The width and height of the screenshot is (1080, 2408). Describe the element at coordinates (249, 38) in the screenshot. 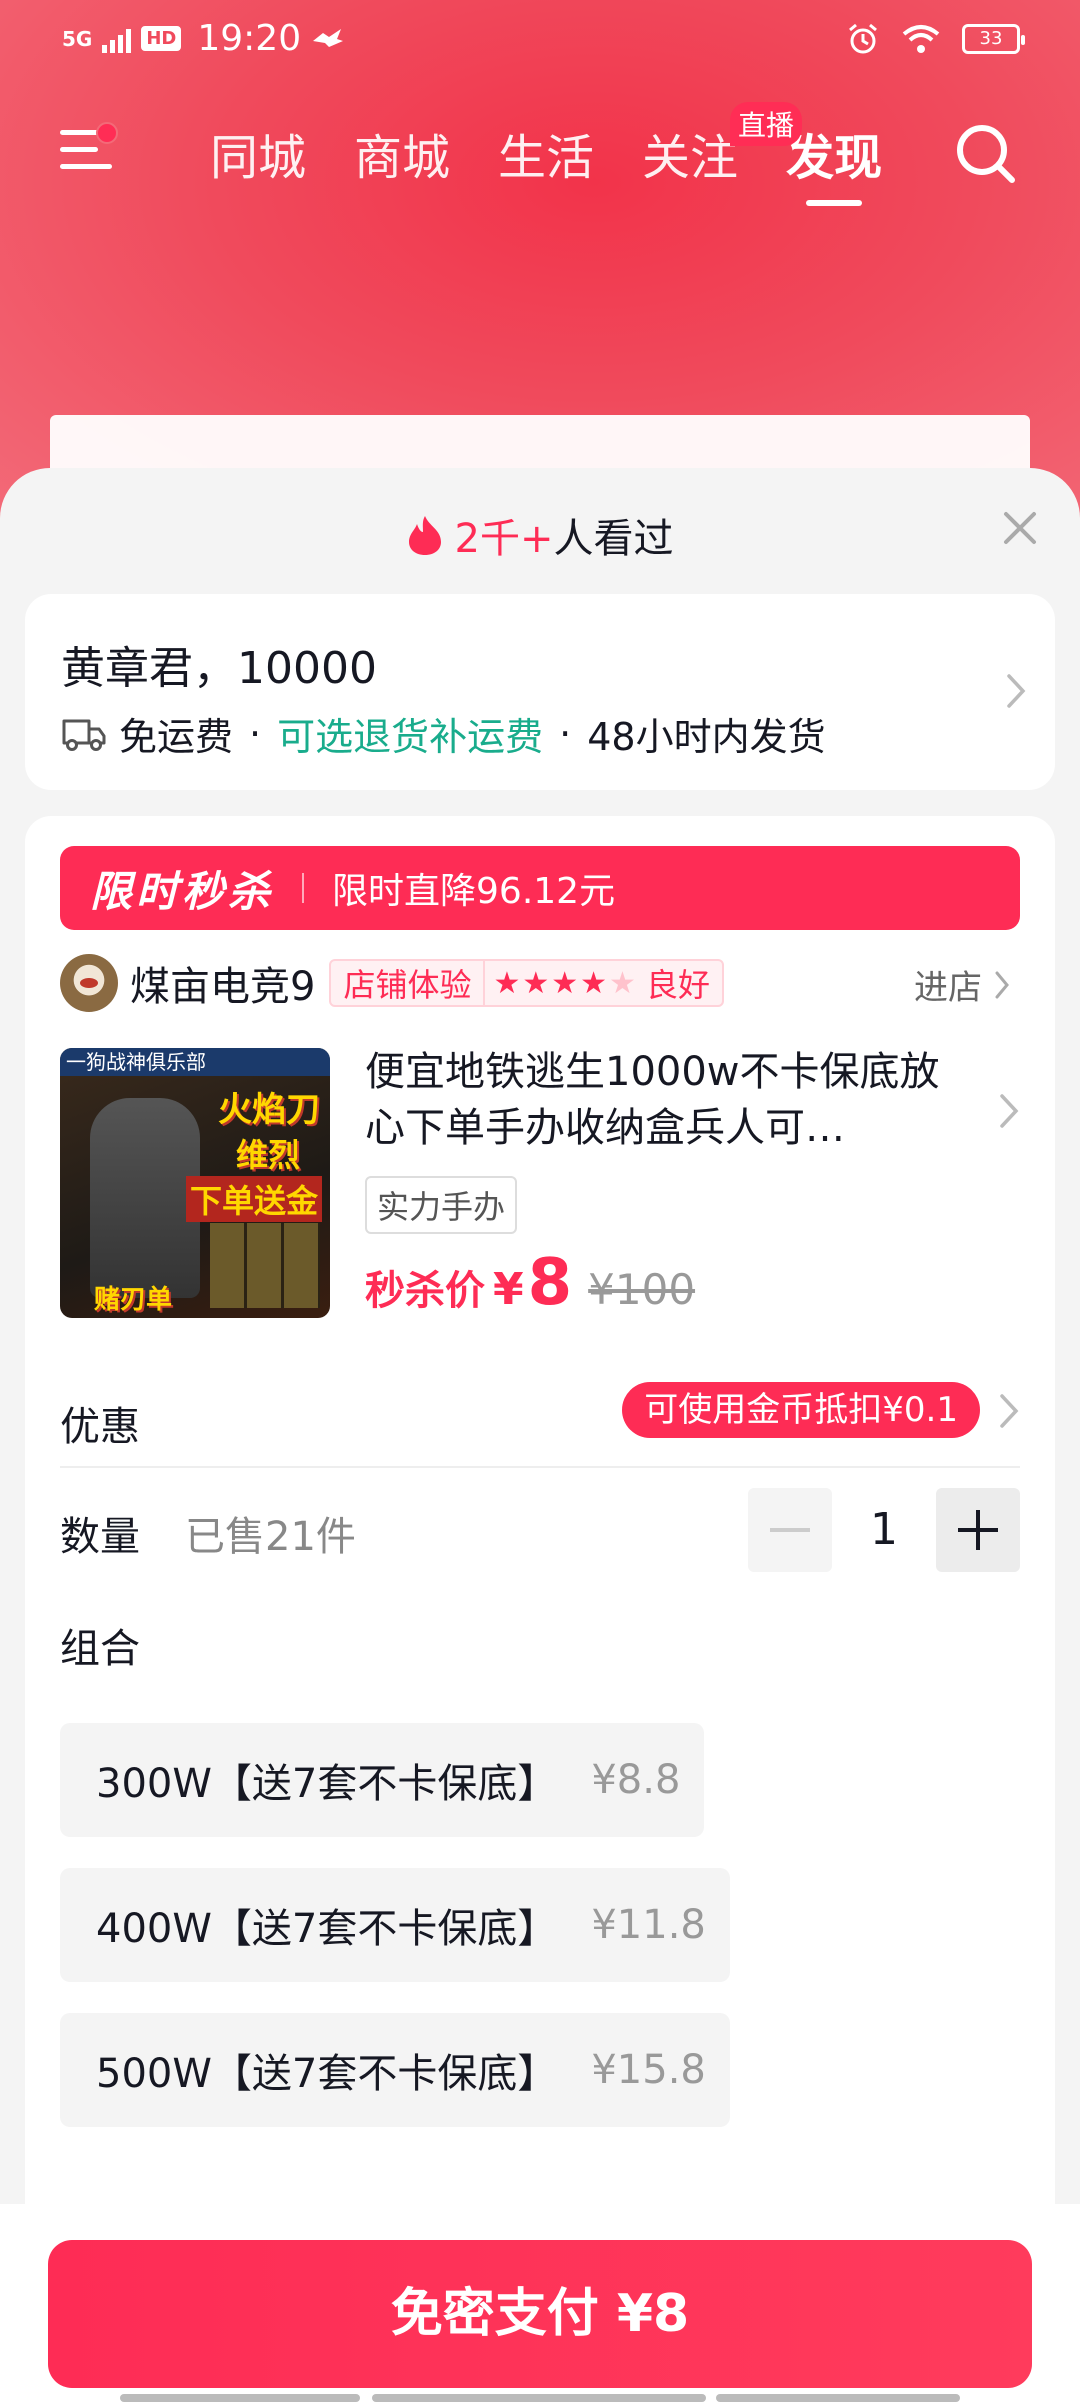

I see `status-time: 19:20` at that location.